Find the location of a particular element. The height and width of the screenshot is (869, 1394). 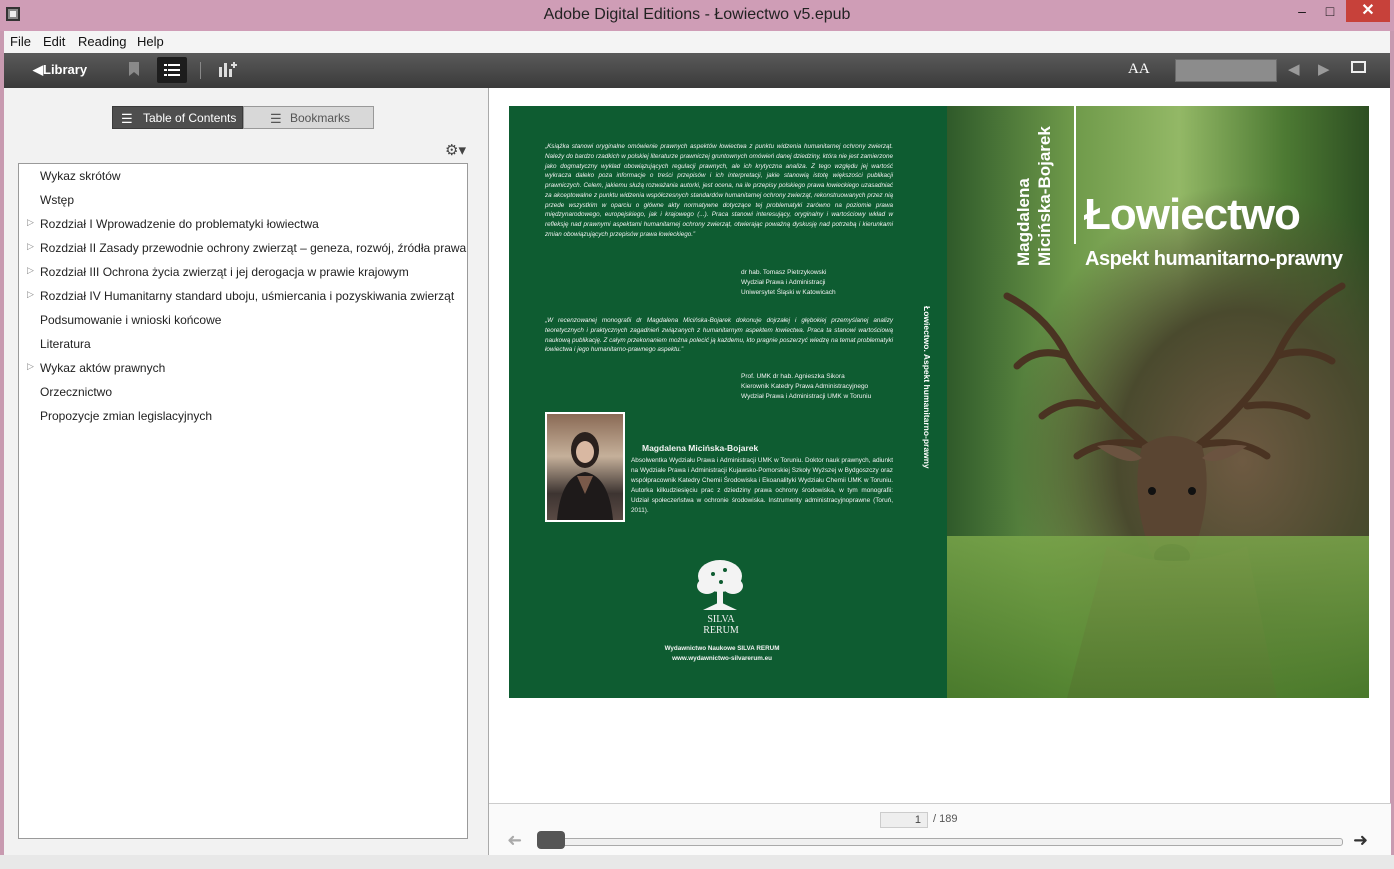

tab-label: Bookmarks is located at coordinates (320, 118).